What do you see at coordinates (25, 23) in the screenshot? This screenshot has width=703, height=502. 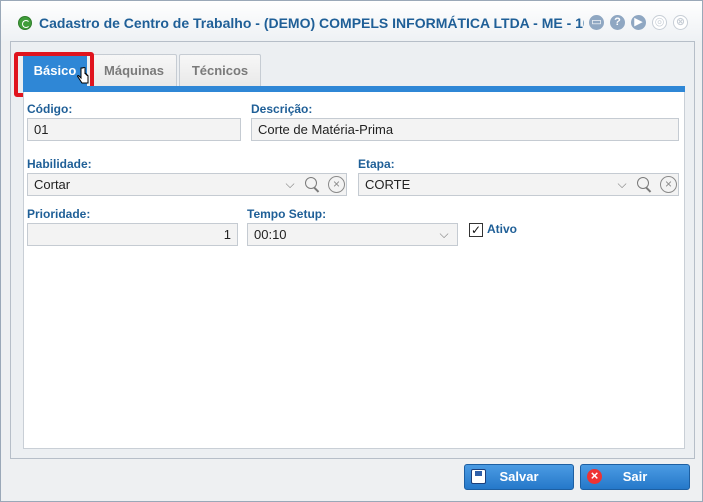 I see `app-icon` at bounding box center [25, 23].